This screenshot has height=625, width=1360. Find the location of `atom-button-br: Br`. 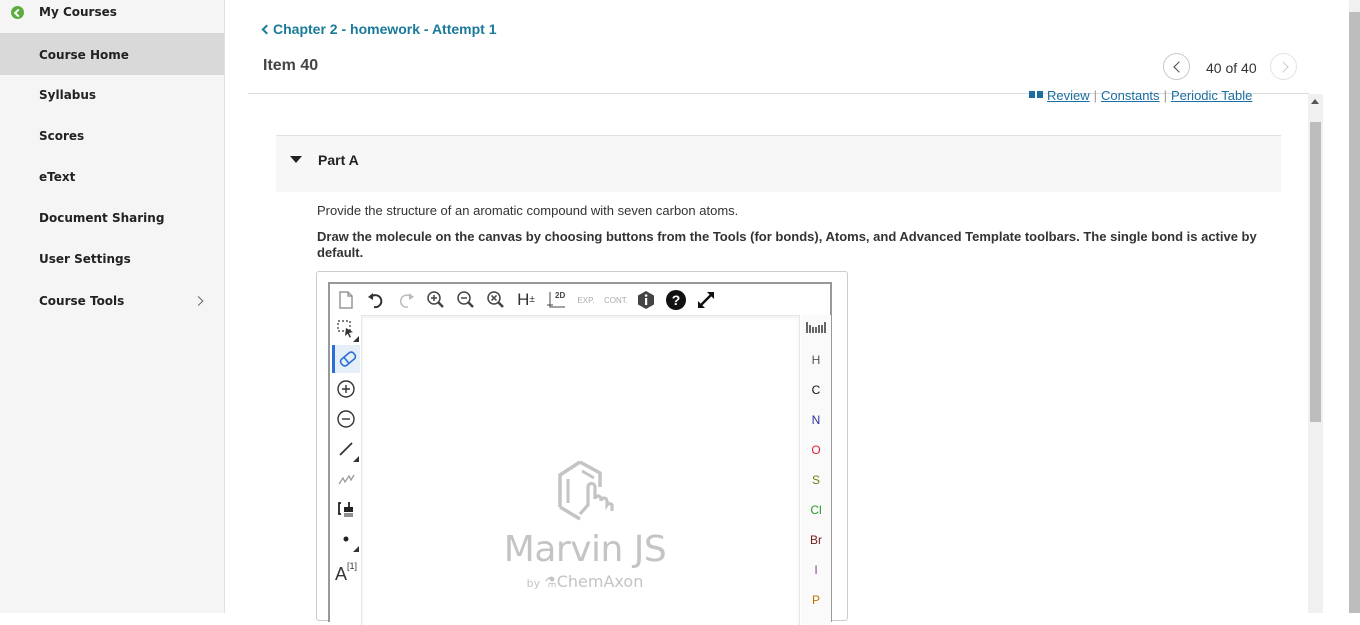

atom-button-br: Br is located at coordinates (816, 540).